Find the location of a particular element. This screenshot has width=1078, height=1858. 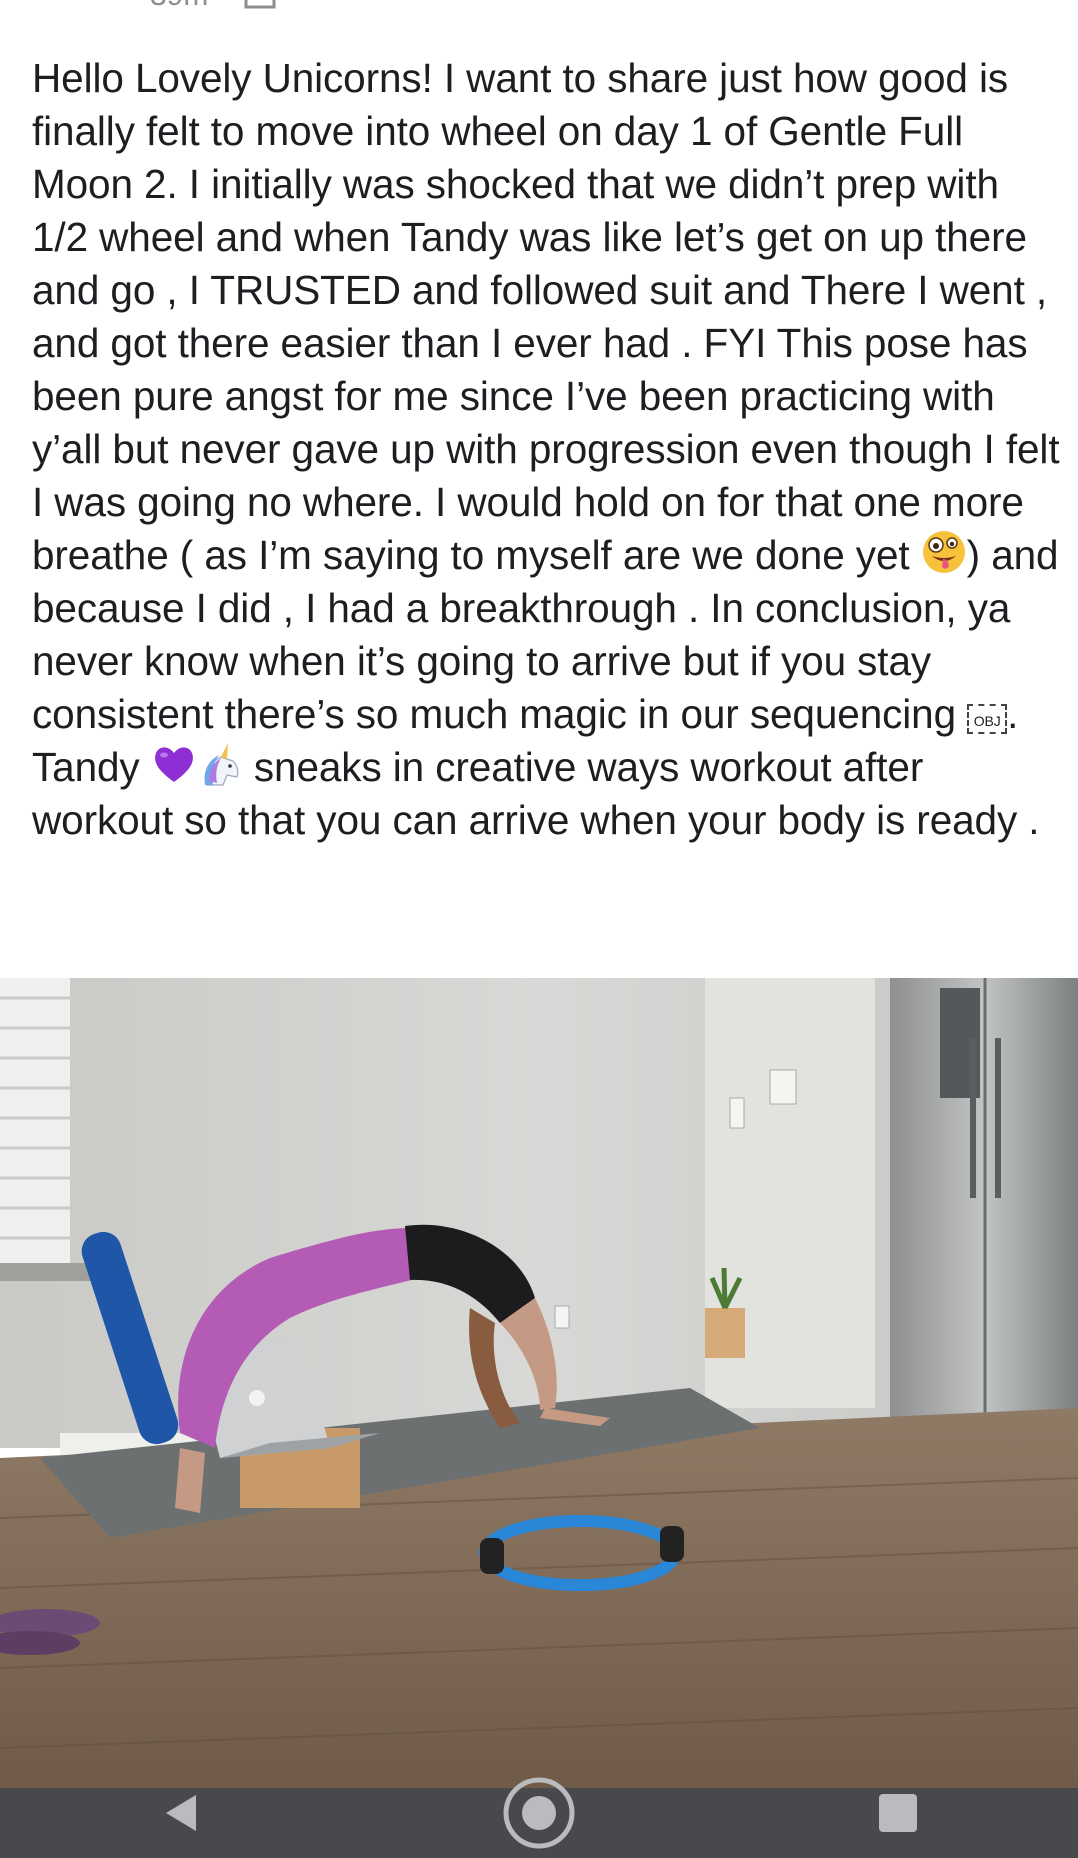

recents-icon is located at coordinates (898, 1813).